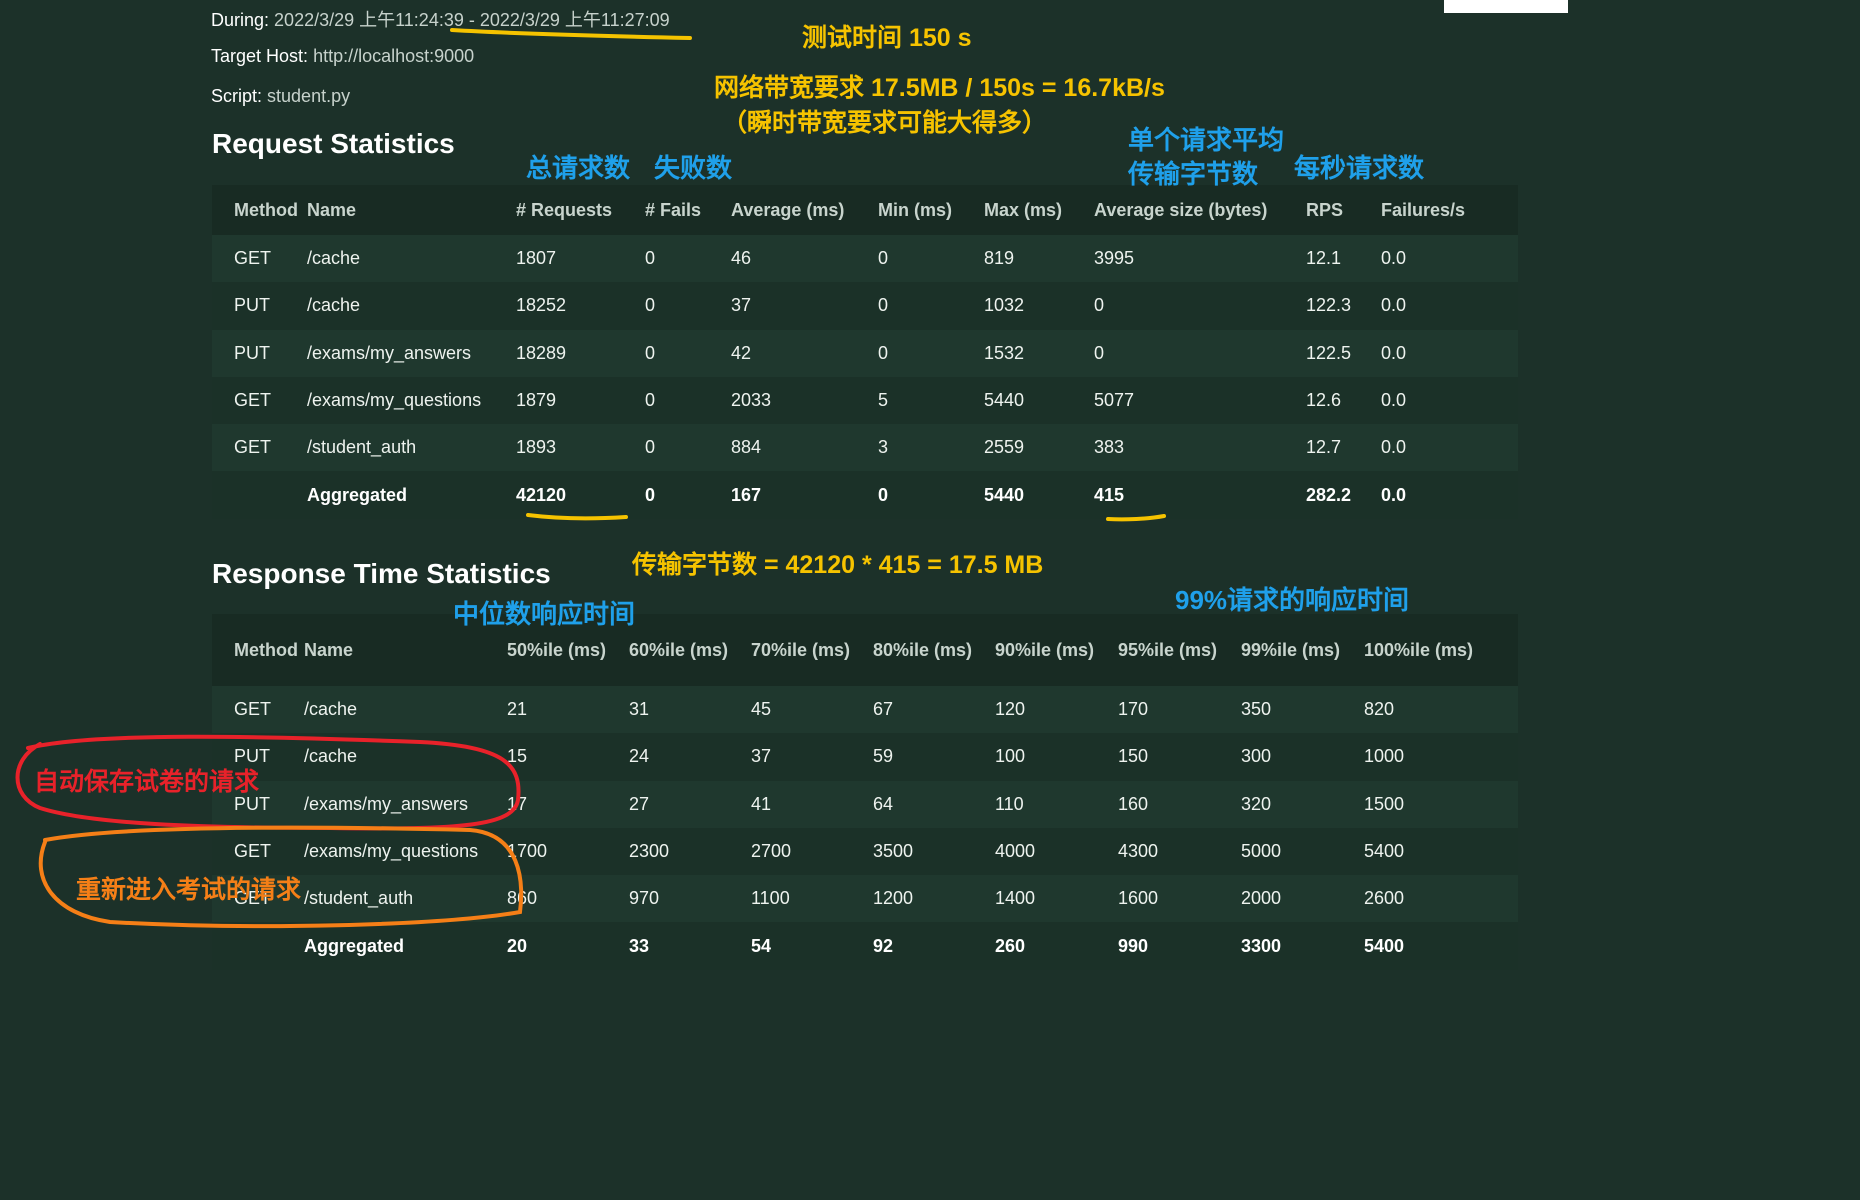  I want to click on p60-cell: 24, so click(690, 757).